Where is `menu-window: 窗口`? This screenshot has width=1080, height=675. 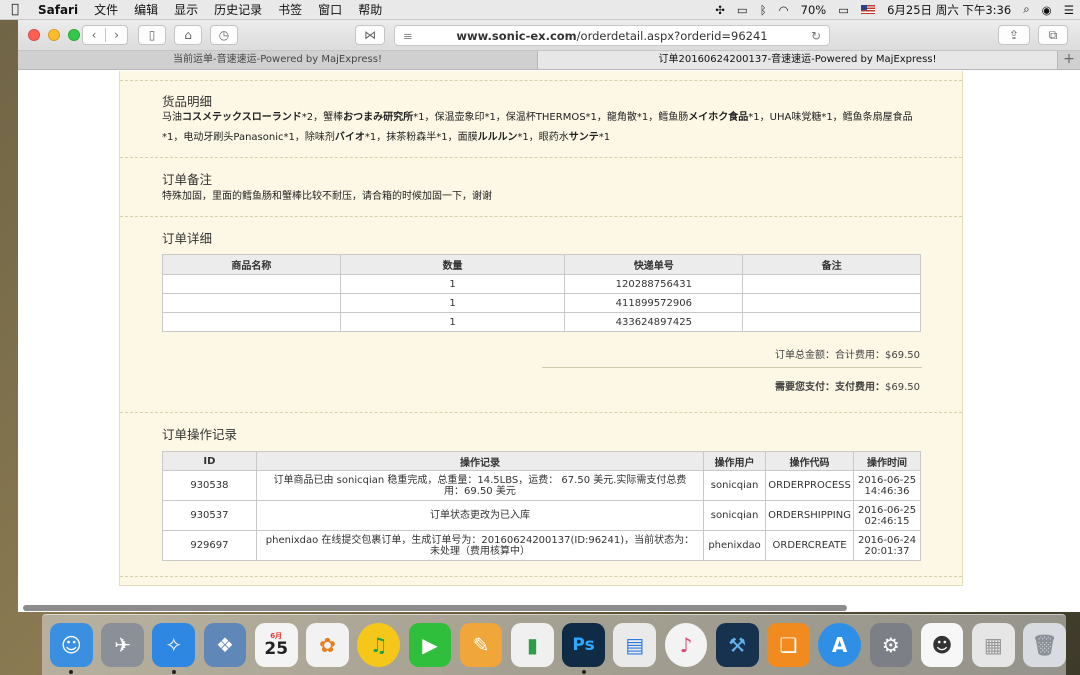 menu-window: 窗口 is located at coordinates (330, 9).